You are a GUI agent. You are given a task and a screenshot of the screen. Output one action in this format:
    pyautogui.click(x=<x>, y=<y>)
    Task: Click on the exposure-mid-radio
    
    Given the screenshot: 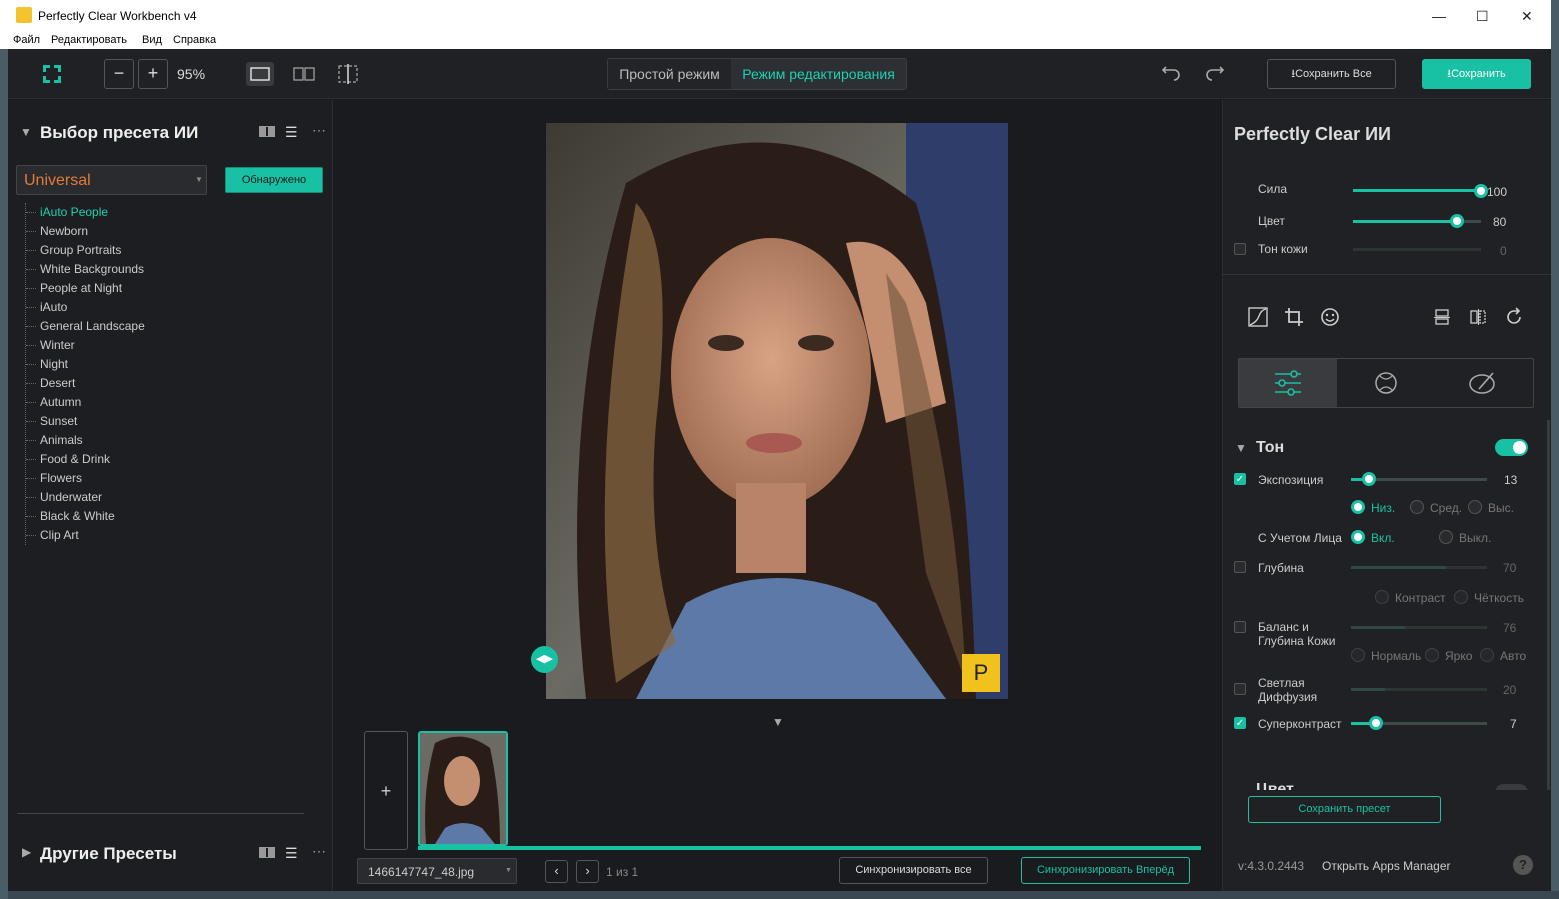 What is the action you would take?
    pyautogui.click(x=1417, y=507)
    